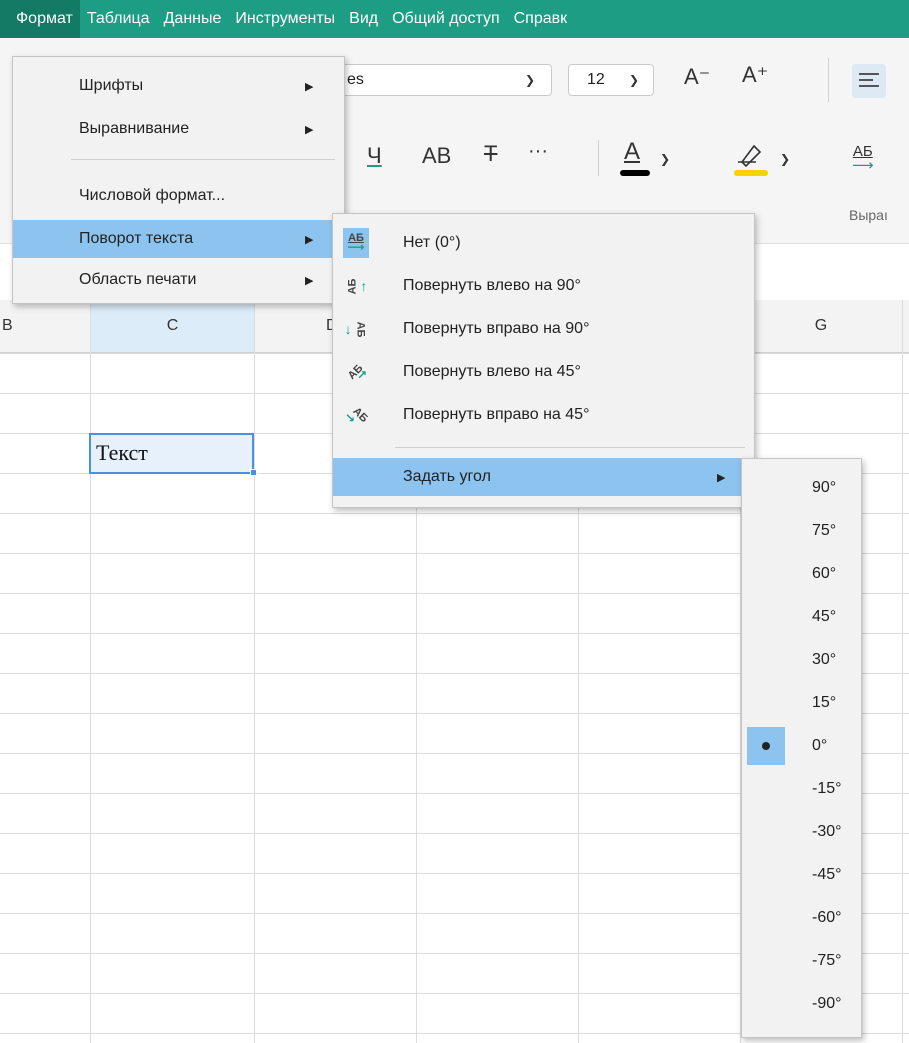 Image resolution: width=909 pixels, height=1043 pixels. Describe the element at coordinates (172, 326) in the screenshot. I see `column-header-c: C` at that location.